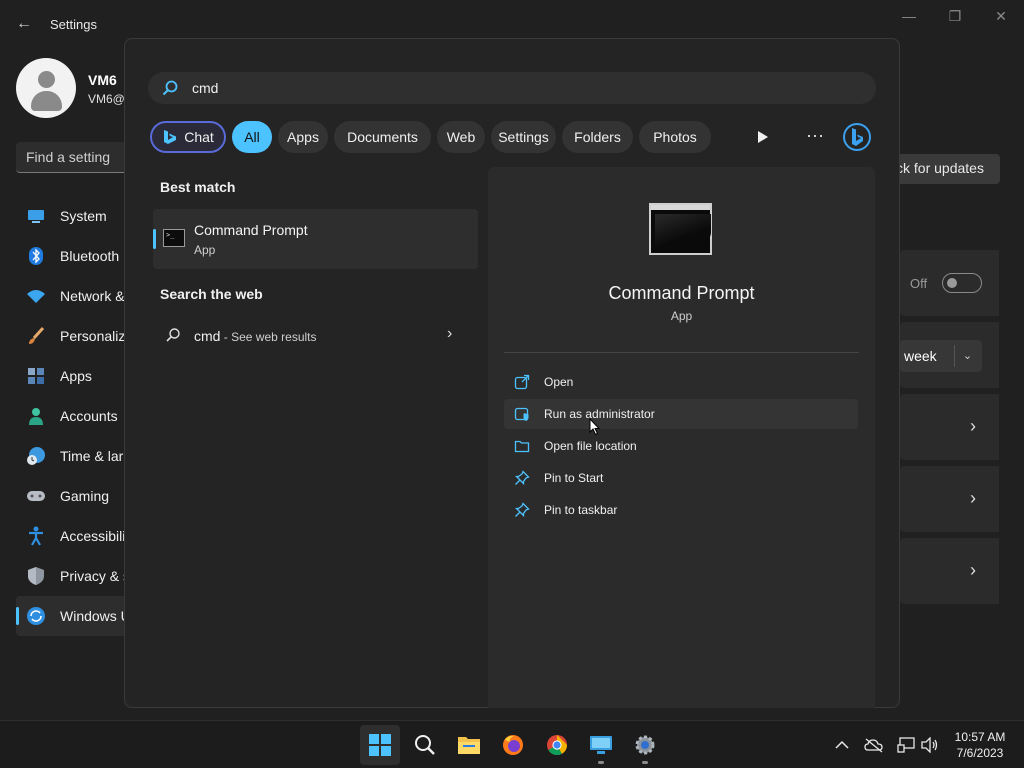 This screenshot has width=1024, height=768. What do you see at coordinates (73, 24) in the screenshot?
I see `window-title: Settings` at bounding box center [73, 24].